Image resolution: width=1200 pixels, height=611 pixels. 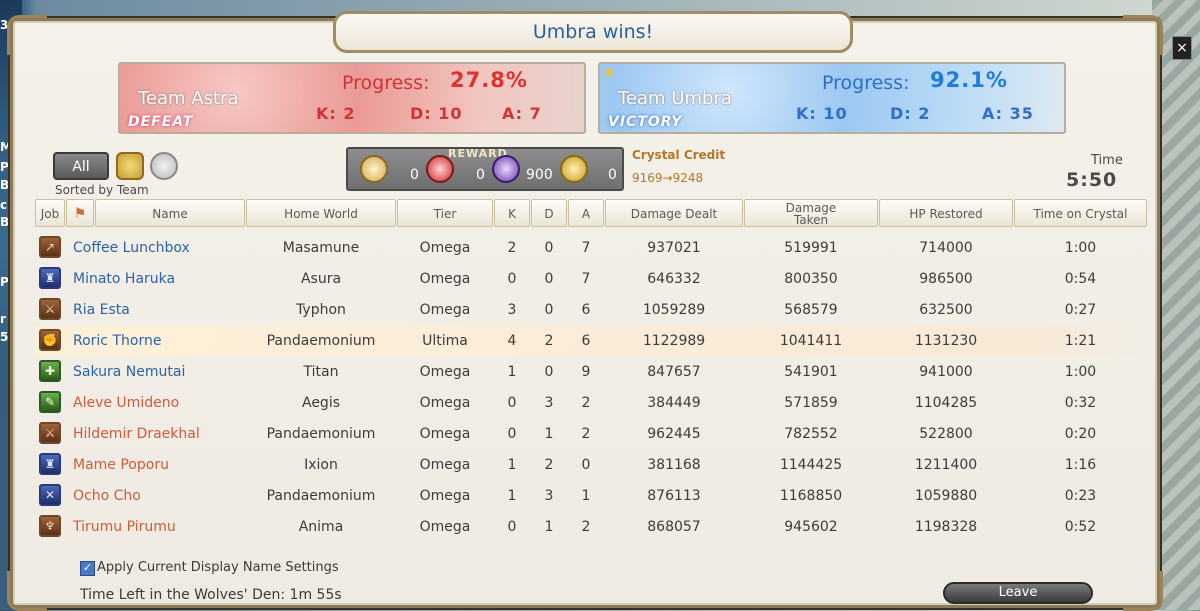 What do you see at coordinates (136, 434) in the screenshot?
I see `player-name: Hildemir Draekhal` at bounding box center [136, 434].